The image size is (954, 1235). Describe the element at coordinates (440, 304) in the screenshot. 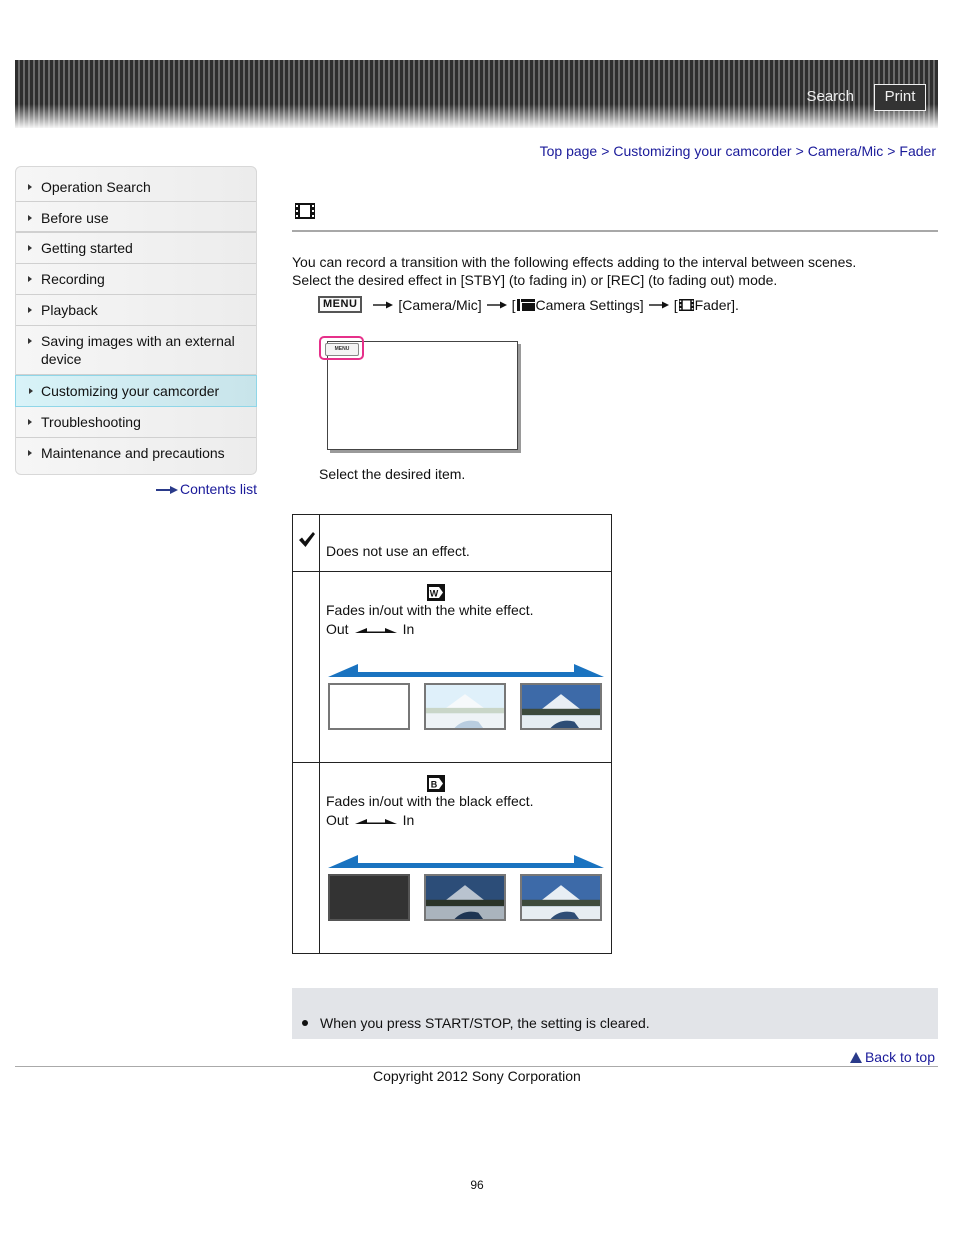

I see `menu-step-camera-mic: [Camera/Mic]` at that location.